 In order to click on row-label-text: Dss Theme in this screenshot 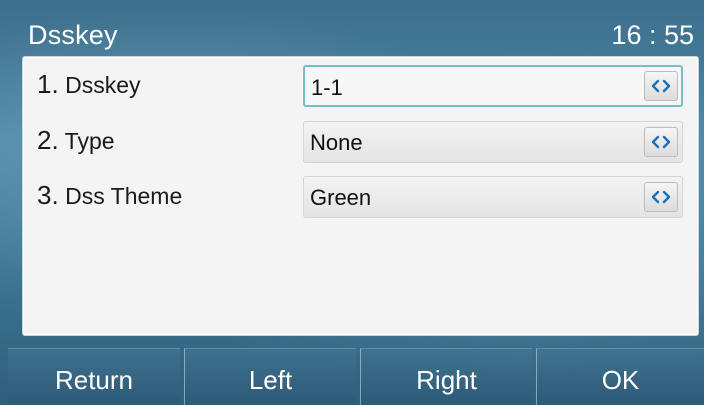, I will do `click(124, 196)`.